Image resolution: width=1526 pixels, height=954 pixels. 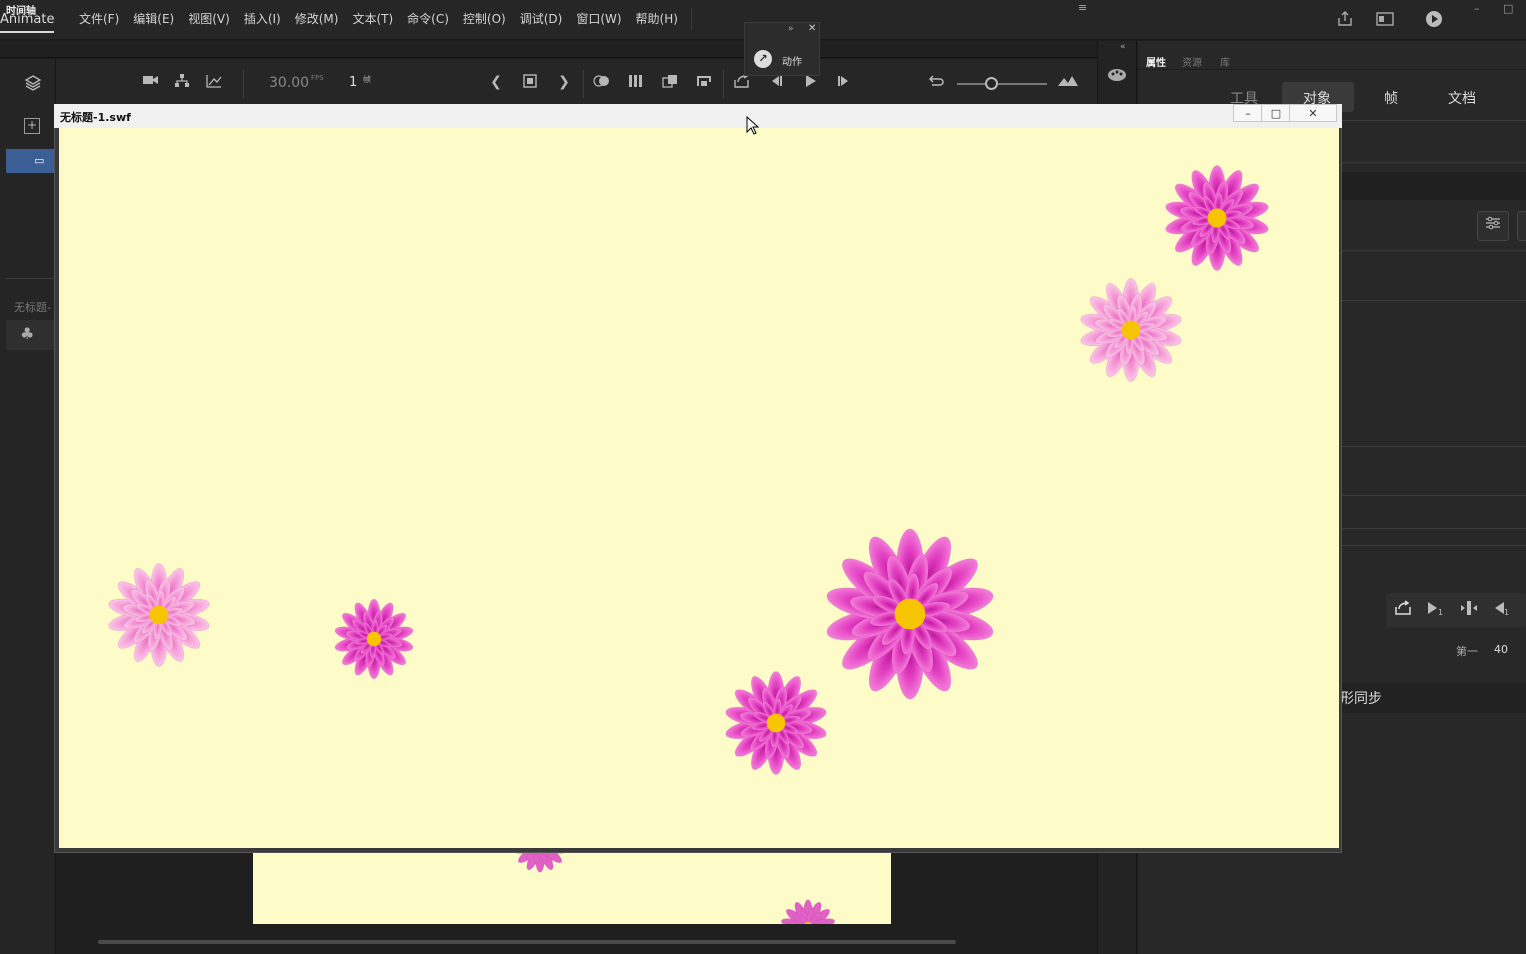 What do you see at coordinates (353, 82) in the screenshot?
I see `frame-value: 1` at bounding box center [353, 82].